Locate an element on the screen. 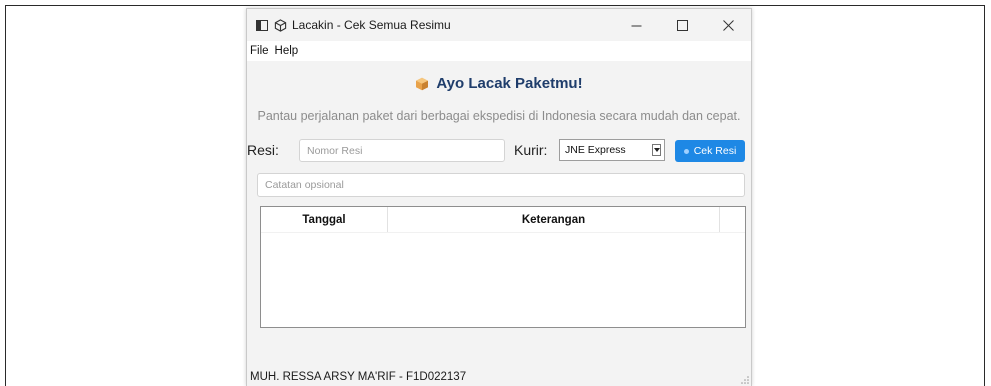 The image size is (991, 386). maximize-button is located at coordinates (682, 25).